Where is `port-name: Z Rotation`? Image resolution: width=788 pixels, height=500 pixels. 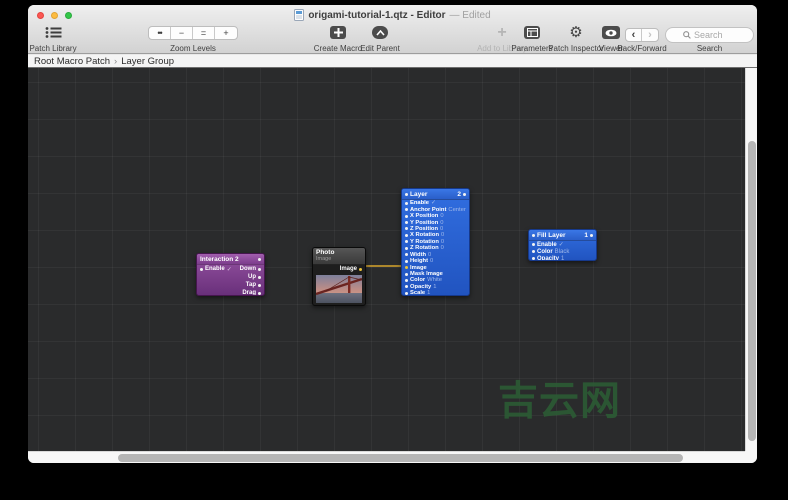 port-name: Z Rotation is located at coordinates (424, 248).